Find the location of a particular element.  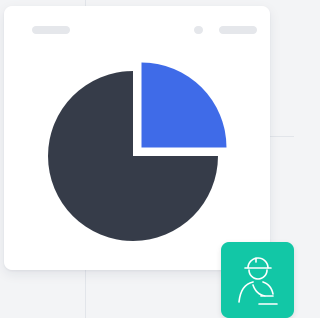

card-title-placeholder is located at coordinates (51, 30).